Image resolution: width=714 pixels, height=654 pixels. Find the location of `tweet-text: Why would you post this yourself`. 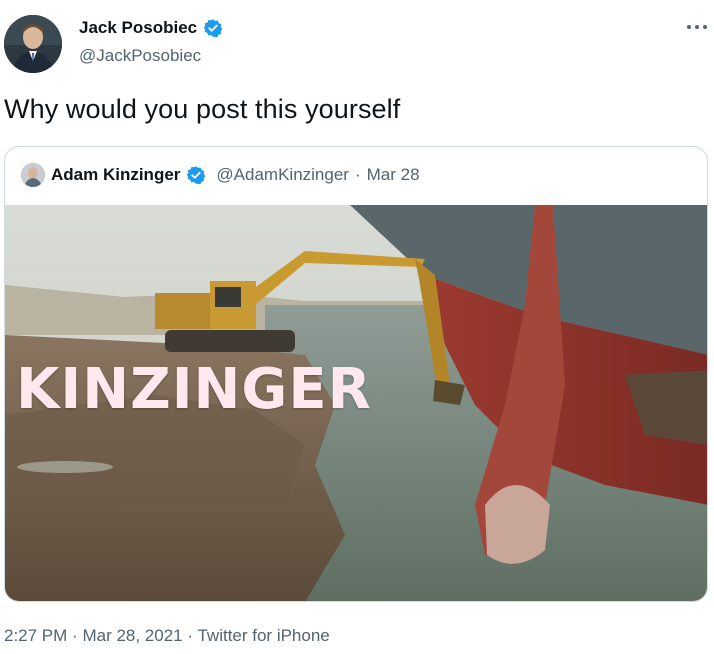

tweet-text: Why would you post this yourself is located at coordinates (202, 109).